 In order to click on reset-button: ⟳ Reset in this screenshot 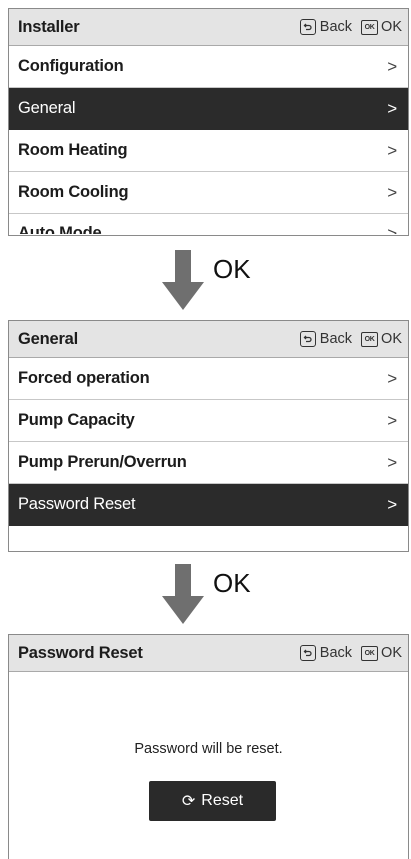, I will do `click(212, 801)`.